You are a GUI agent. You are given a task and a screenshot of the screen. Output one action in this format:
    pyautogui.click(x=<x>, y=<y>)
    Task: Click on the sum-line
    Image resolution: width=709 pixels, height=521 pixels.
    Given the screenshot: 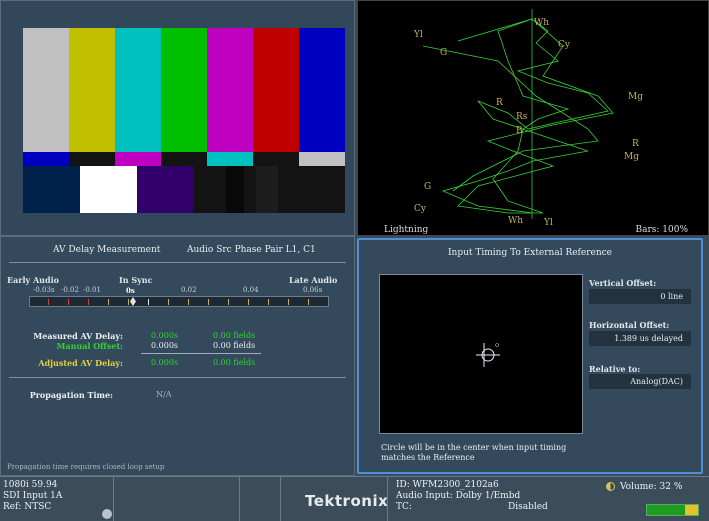 What is the action you would take?
    pyautogui.click(x=201, y=353)
    